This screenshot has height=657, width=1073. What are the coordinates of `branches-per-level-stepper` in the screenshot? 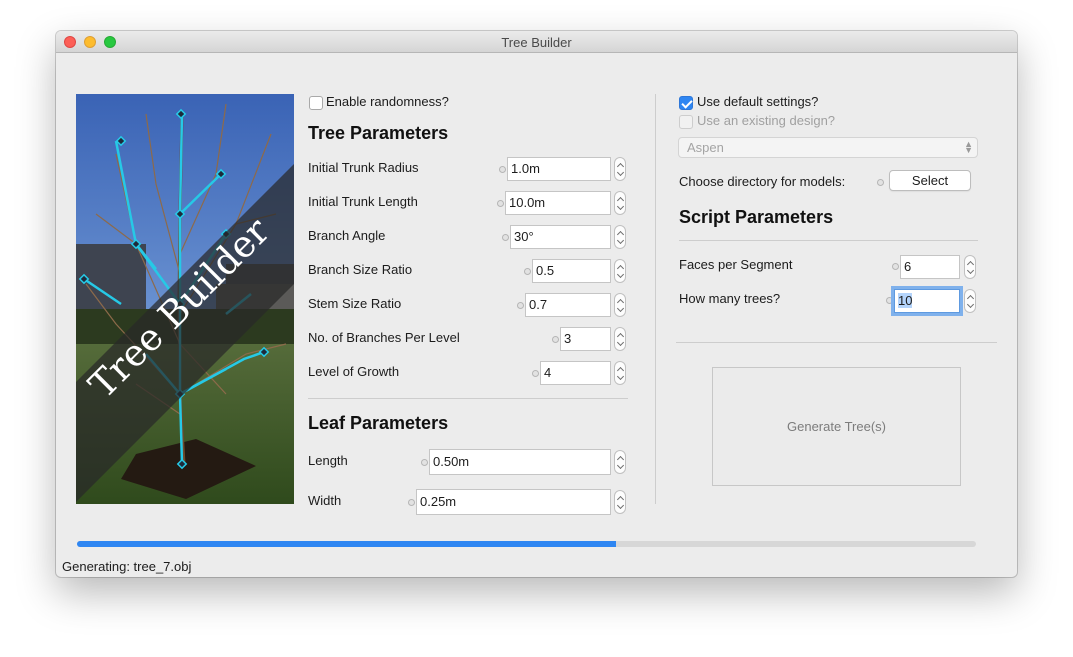 It's located at (620, 339).